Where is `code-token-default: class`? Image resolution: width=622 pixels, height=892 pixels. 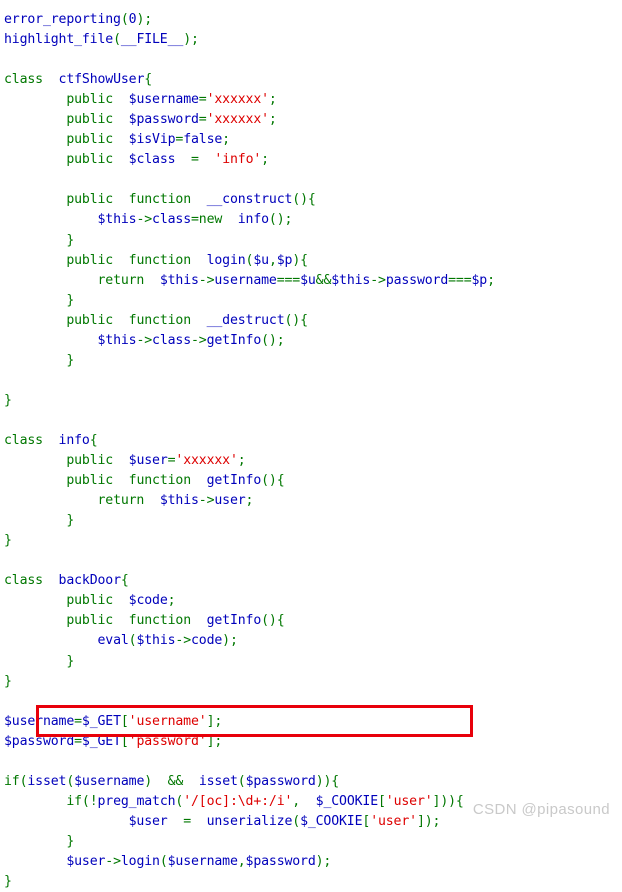
code-token-default: class is located at coordinates (171, 340).